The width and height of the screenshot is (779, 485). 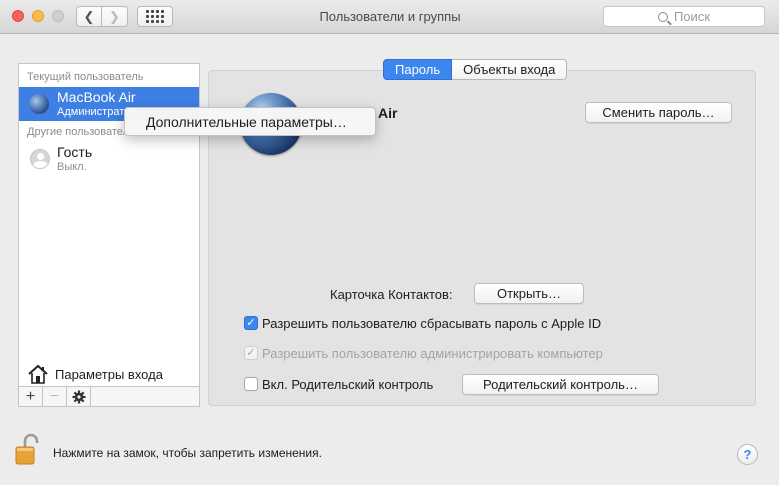 I want to click on login-options-label: Параметры входа, so click(x=109, y=374).